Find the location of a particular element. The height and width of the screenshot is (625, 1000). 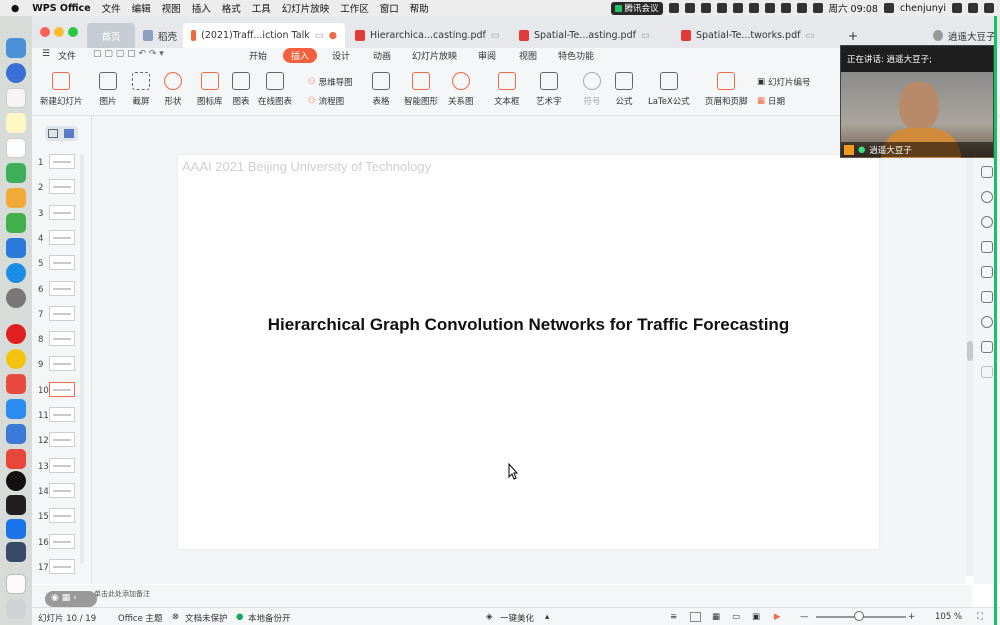

thumbnail-scrollbar is located at coordinates (82, 359).